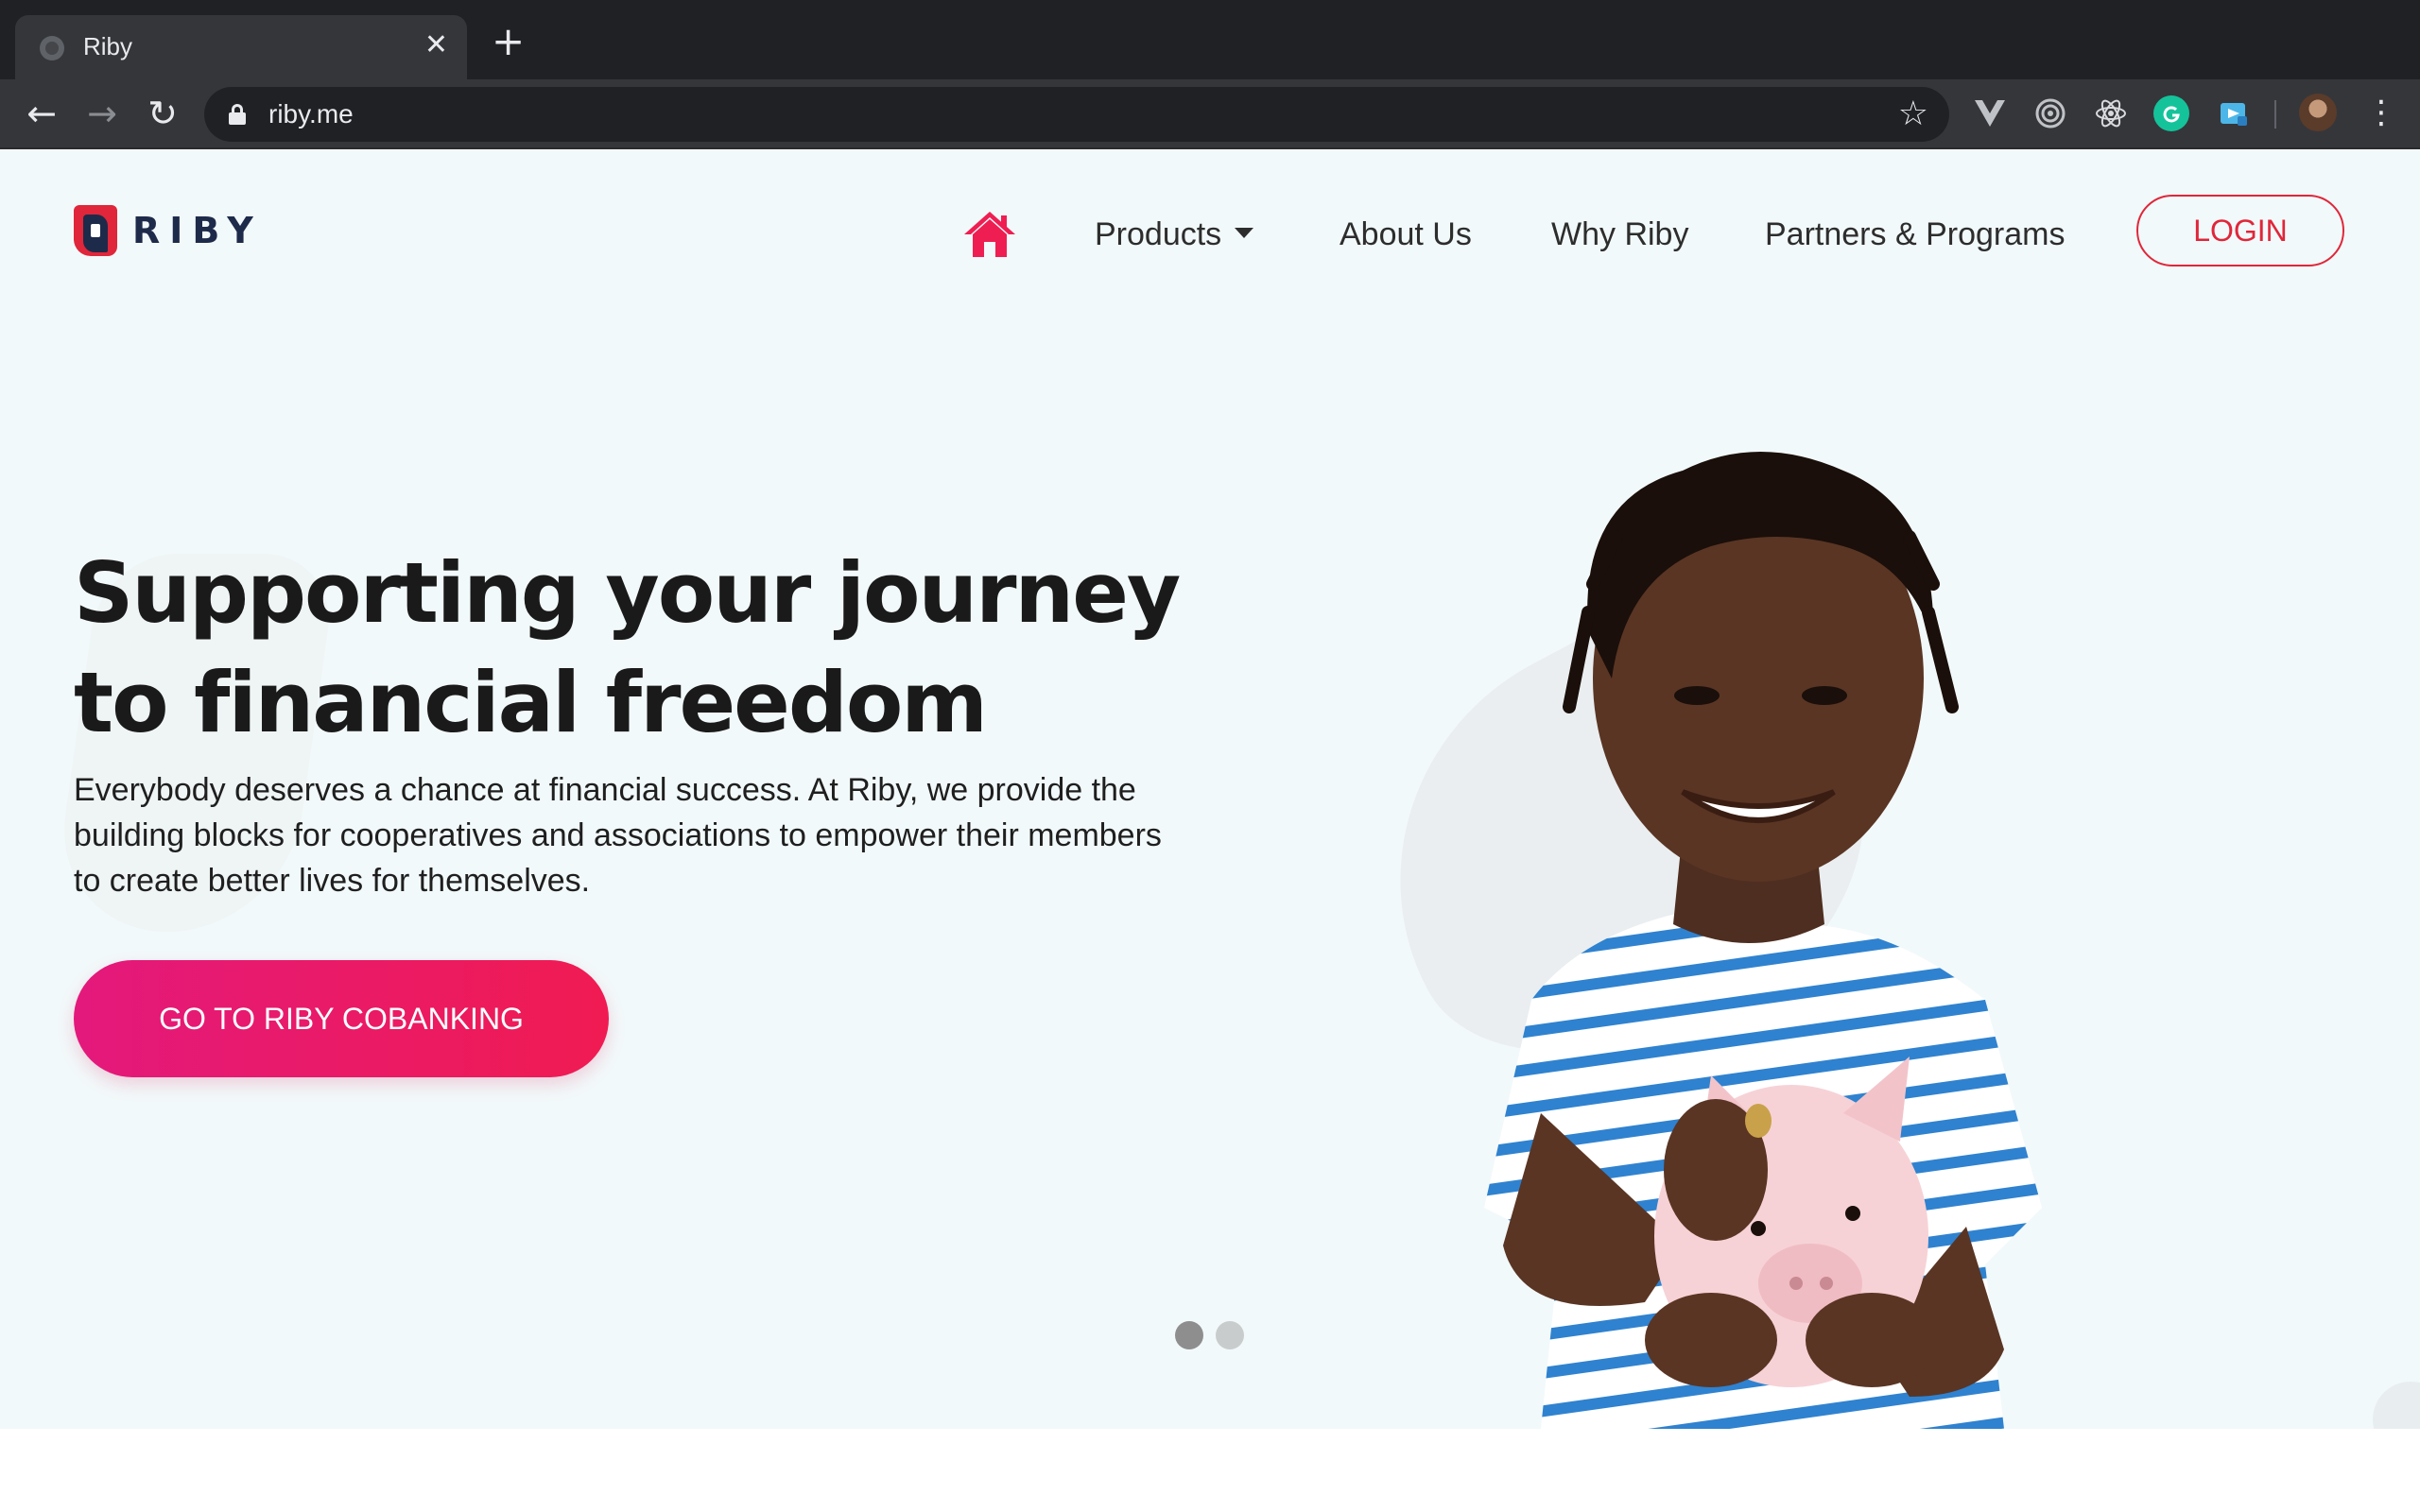  Describe the element at coordinates (241, 47) in the screenshot. I see `browser-tab: Riby ✕` at that location.